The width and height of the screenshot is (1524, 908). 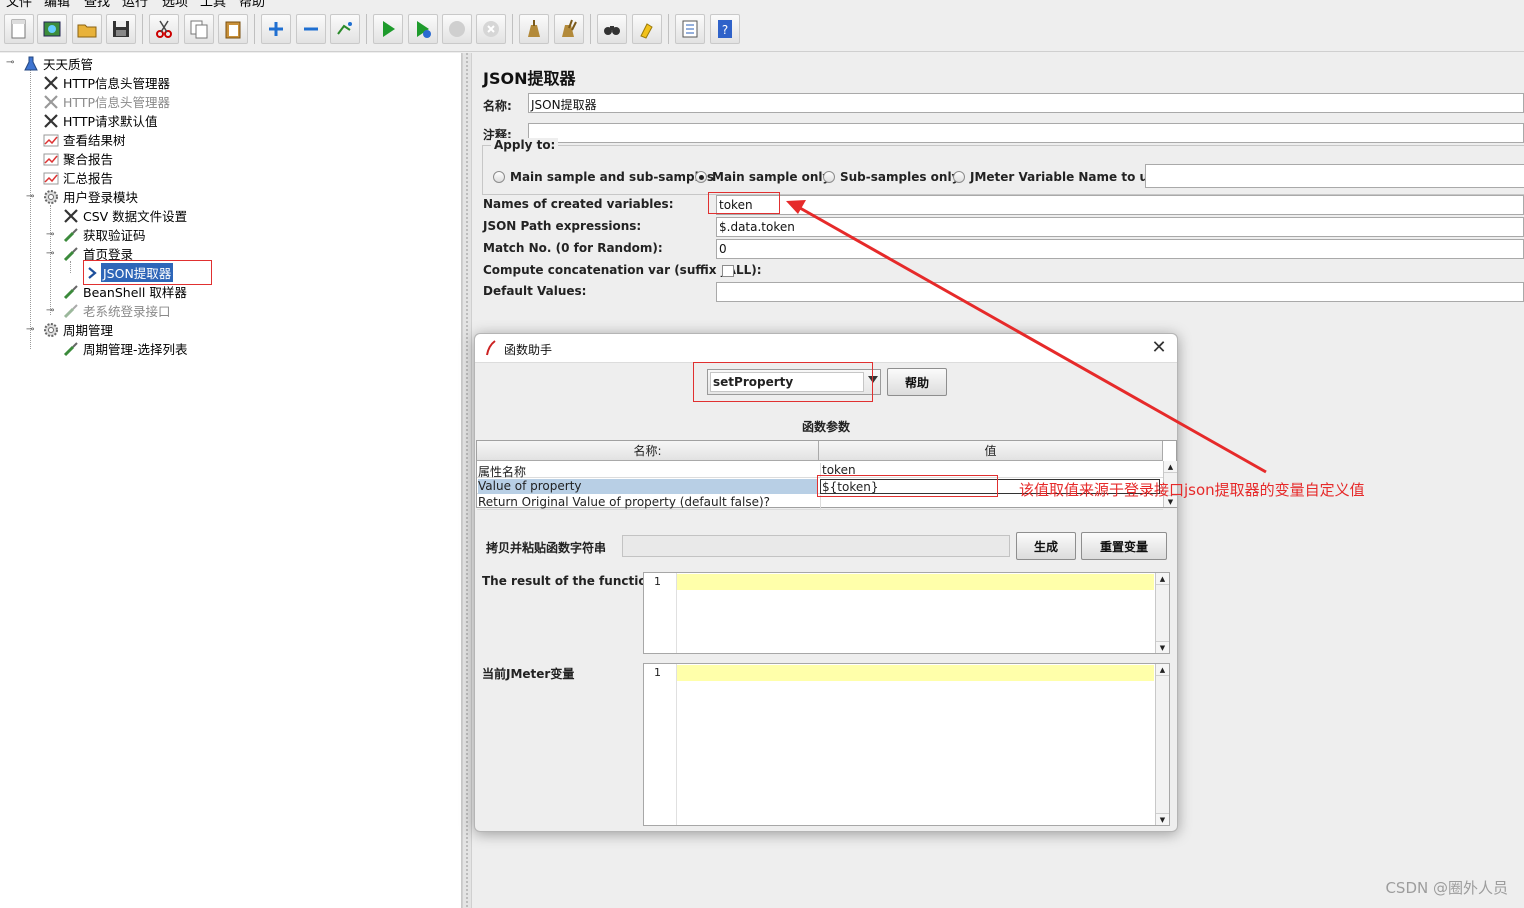 What do you see at coordinates (94, 140) in the screenshot?
I see `tree-label: 查看结果树` at bounding box center [94, 140].